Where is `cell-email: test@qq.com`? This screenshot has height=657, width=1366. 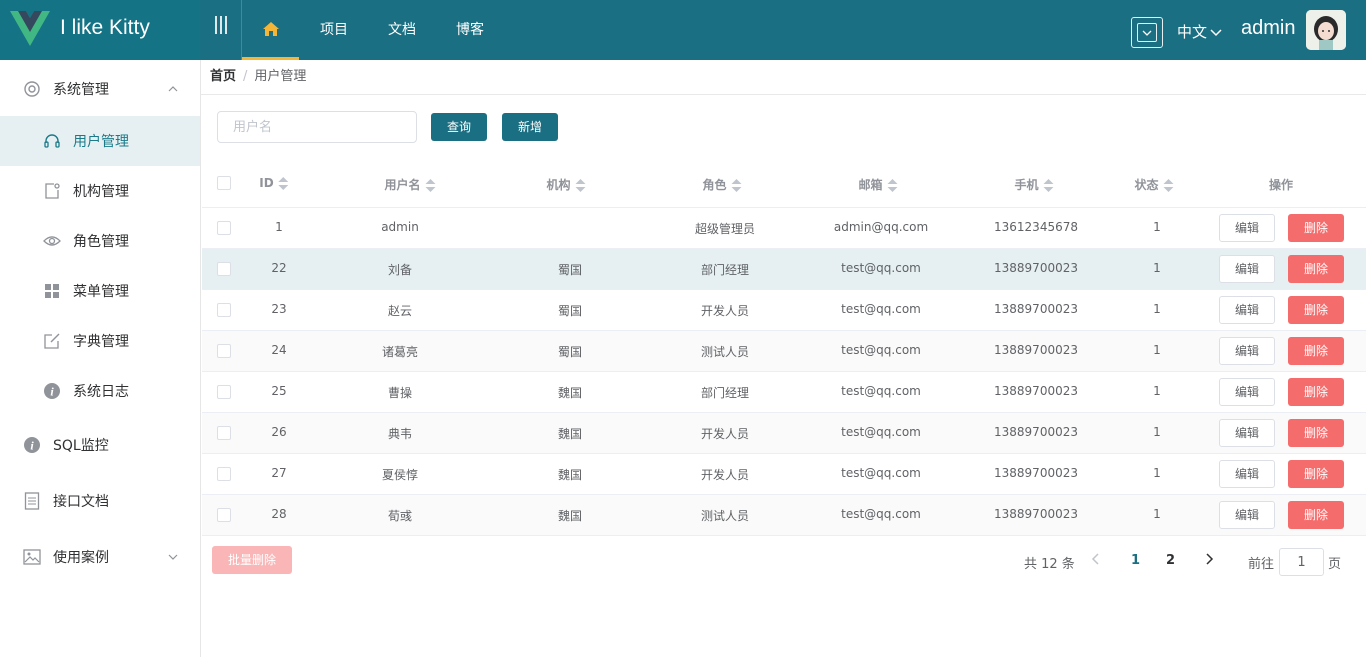 cell-email: test@qq.com is located at coordinates (881, 432).